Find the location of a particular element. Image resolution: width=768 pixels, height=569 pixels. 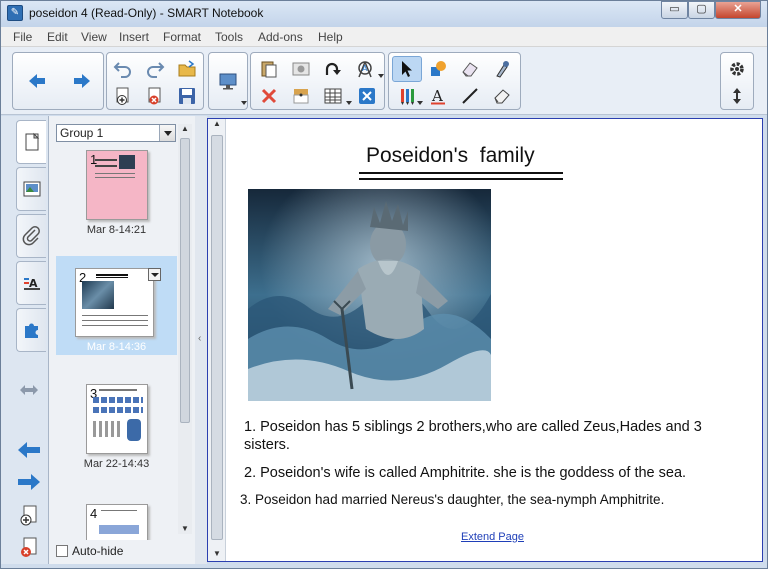

close-button: ✕ is located at coordinates (738, 10).